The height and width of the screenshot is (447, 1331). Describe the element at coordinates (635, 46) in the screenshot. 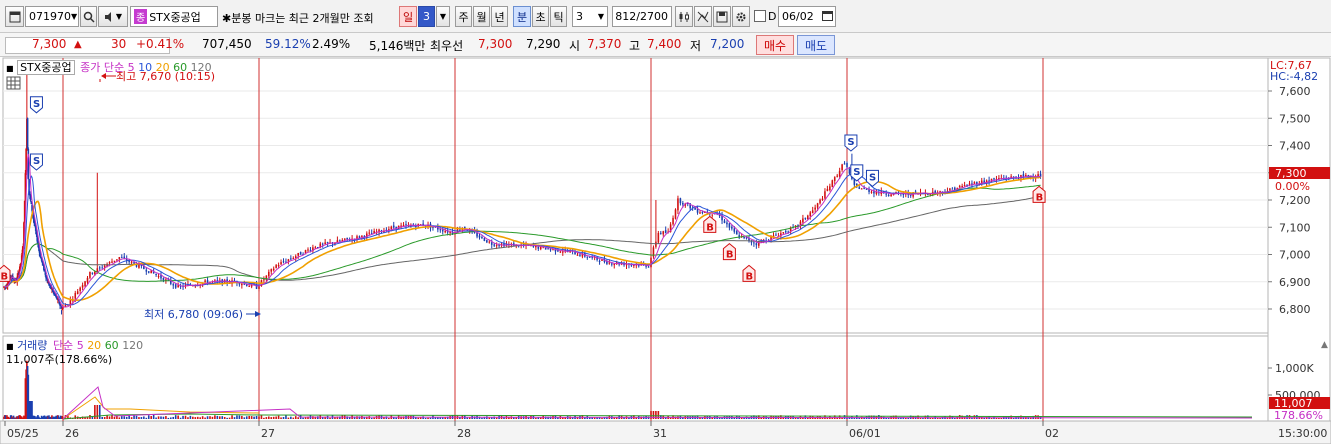

I see `high-label: 고` at that location.